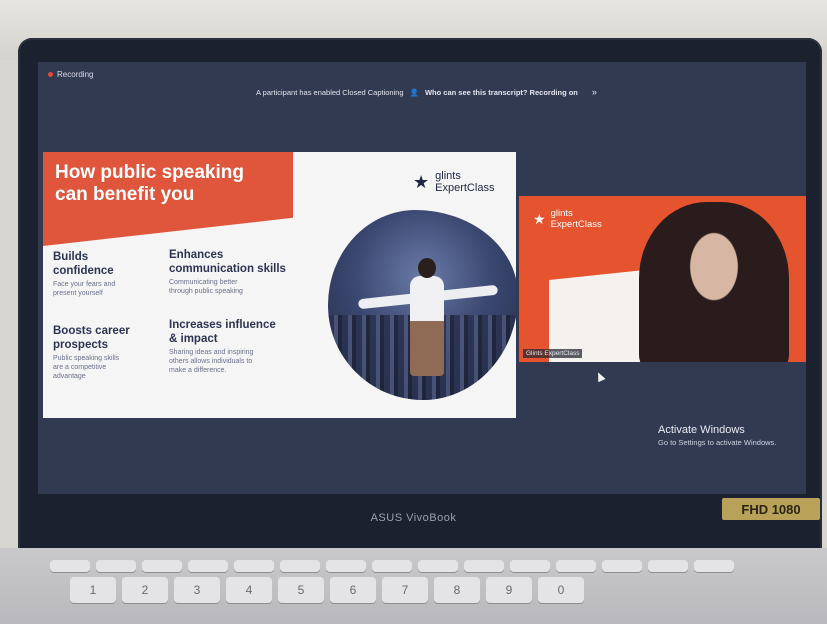  Describe the element at coordinates (427, 326) in the screenshot. I see `speaker-body` at that location.